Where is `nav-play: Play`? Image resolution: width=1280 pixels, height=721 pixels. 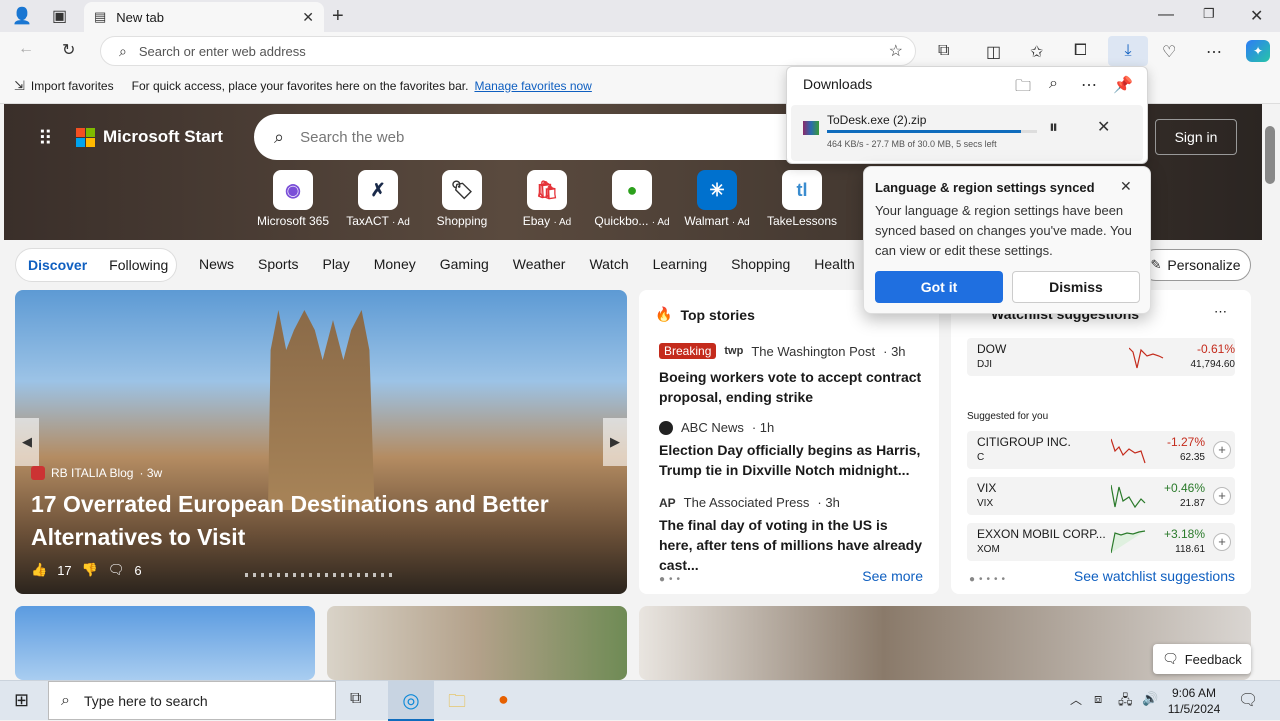
nav-play: Play is located at coordinates (335, 264).